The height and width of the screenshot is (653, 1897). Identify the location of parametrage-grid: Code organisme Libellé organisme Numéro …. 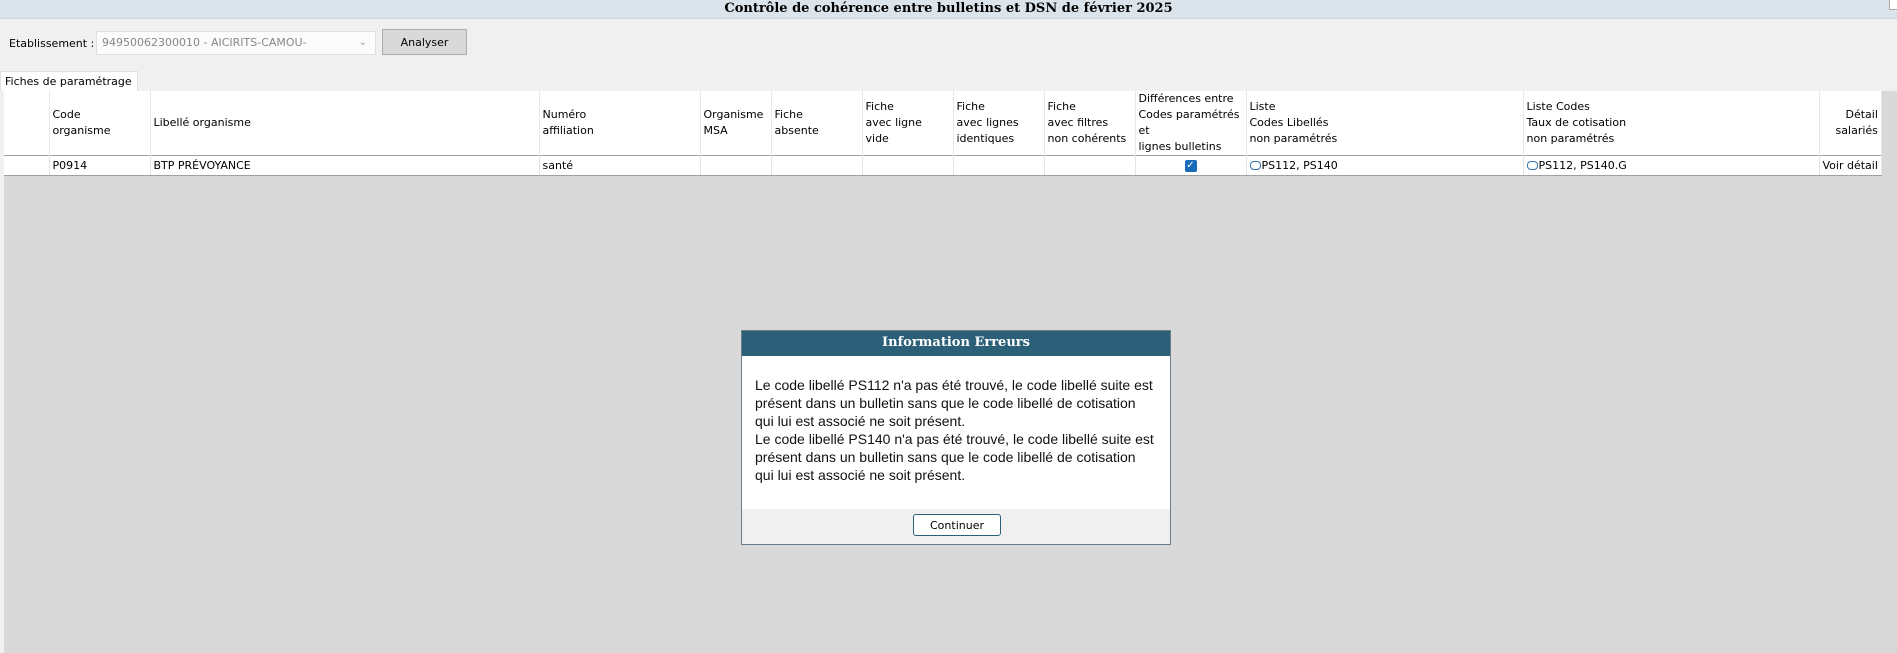
(943, 133).